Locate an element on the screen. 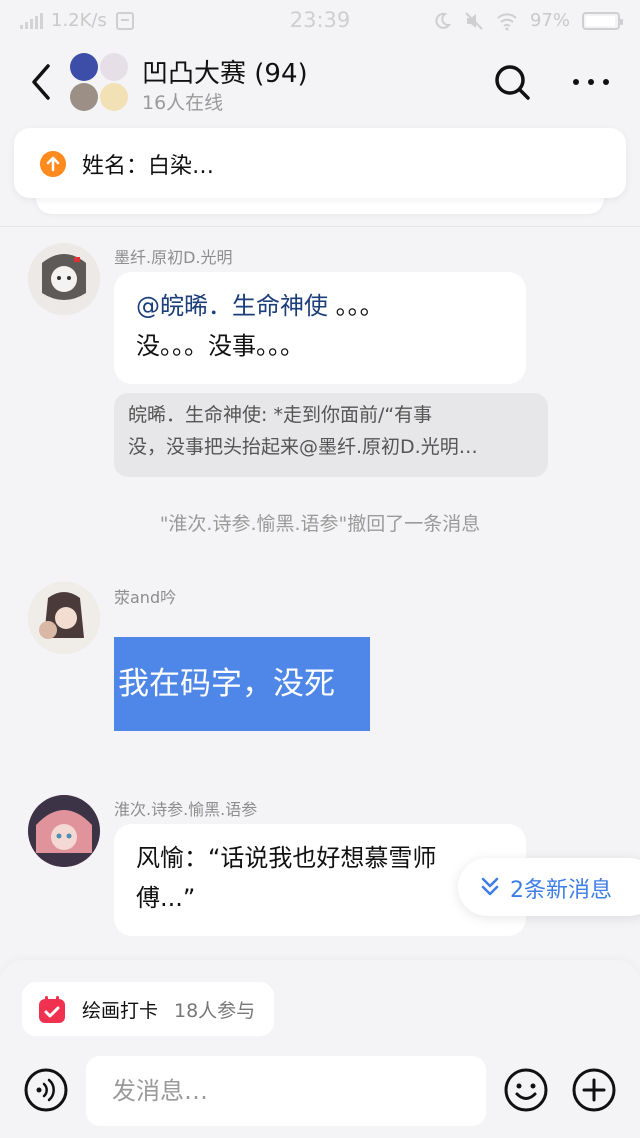 This screenshot has height=1138, width=640. message-line: @皖晞．生命神使 。。。 is located at coordinates (320, 306).